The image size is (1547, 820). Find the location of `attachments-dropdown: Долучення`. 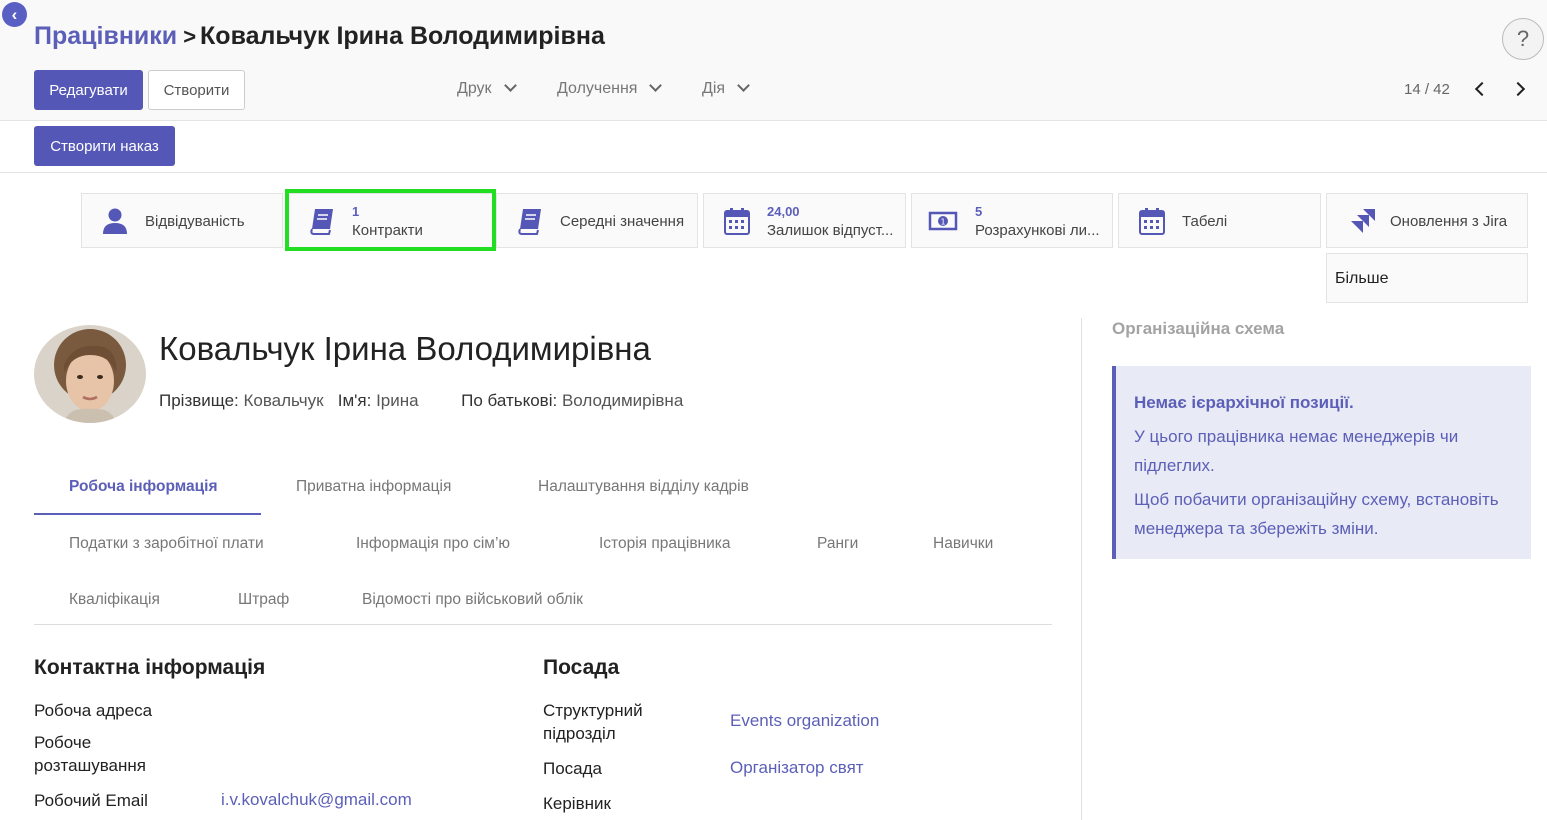

attachments-dropdown: Долучення is located at coordinates (610, 88).